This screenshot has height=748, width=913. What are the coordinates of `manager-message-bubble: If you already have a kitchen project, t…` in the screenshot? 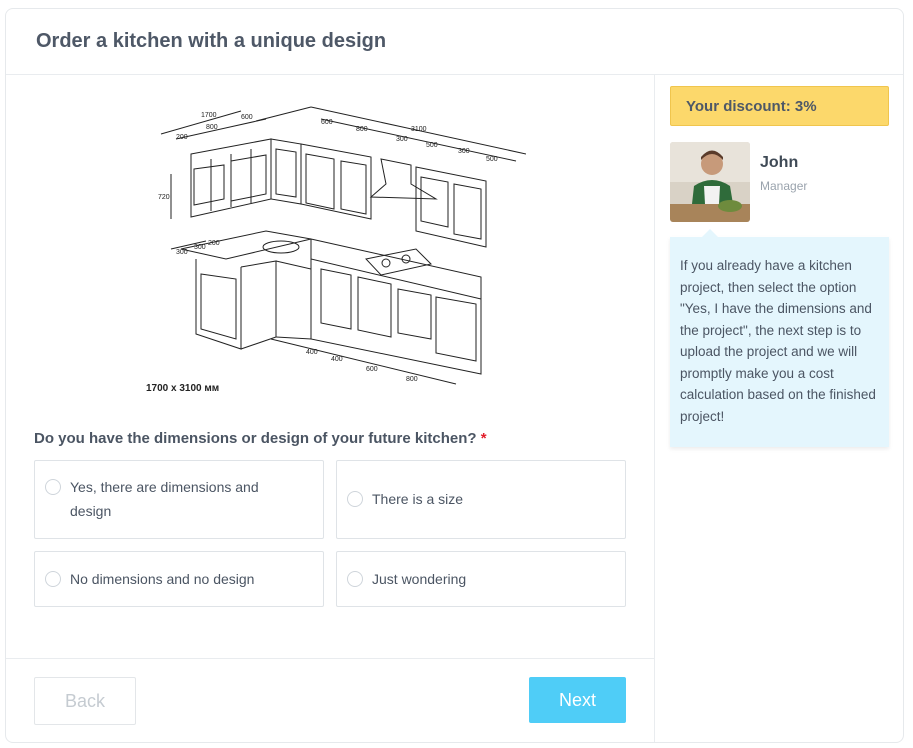 It's located at (779, 338).